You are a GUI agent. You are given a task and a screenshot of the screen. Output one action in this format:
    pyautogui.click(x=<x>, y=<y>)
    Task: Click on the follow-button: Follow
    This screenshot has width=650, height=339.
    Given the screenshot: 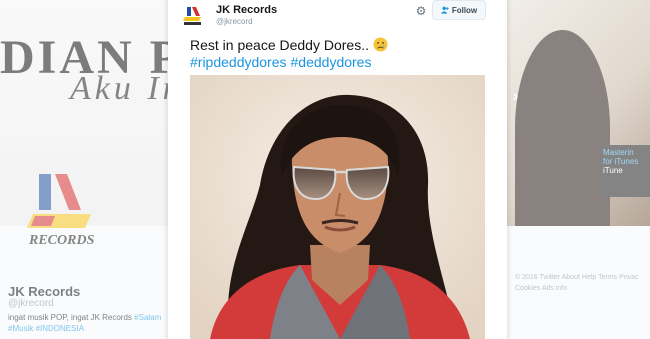 What is the action you would take?
    pyautogui.click(x=459, y=10)
    